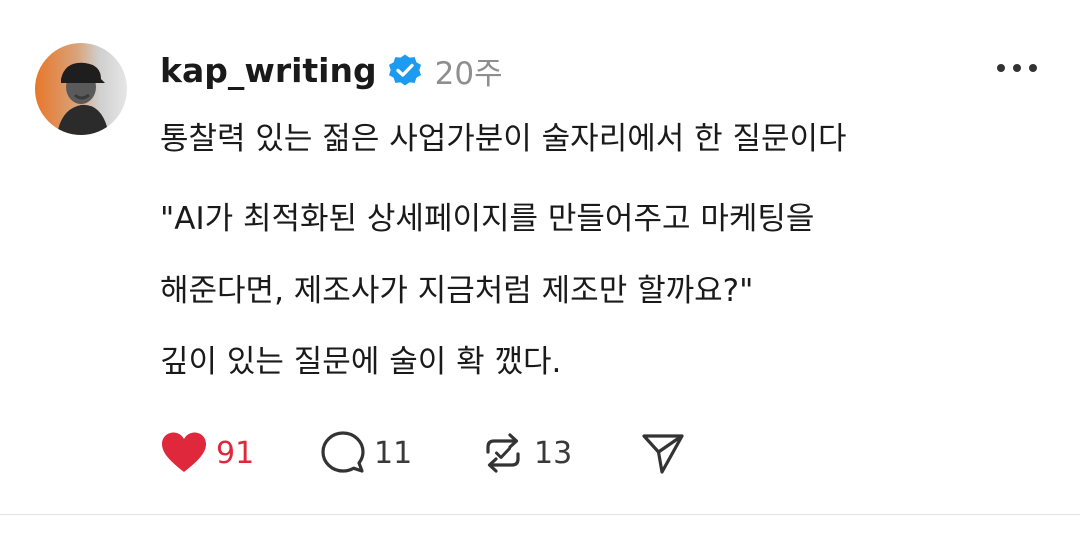 The width and height of the screenshot is (1080, 535). I want to click on repost-count: 13, so click(553, 453).